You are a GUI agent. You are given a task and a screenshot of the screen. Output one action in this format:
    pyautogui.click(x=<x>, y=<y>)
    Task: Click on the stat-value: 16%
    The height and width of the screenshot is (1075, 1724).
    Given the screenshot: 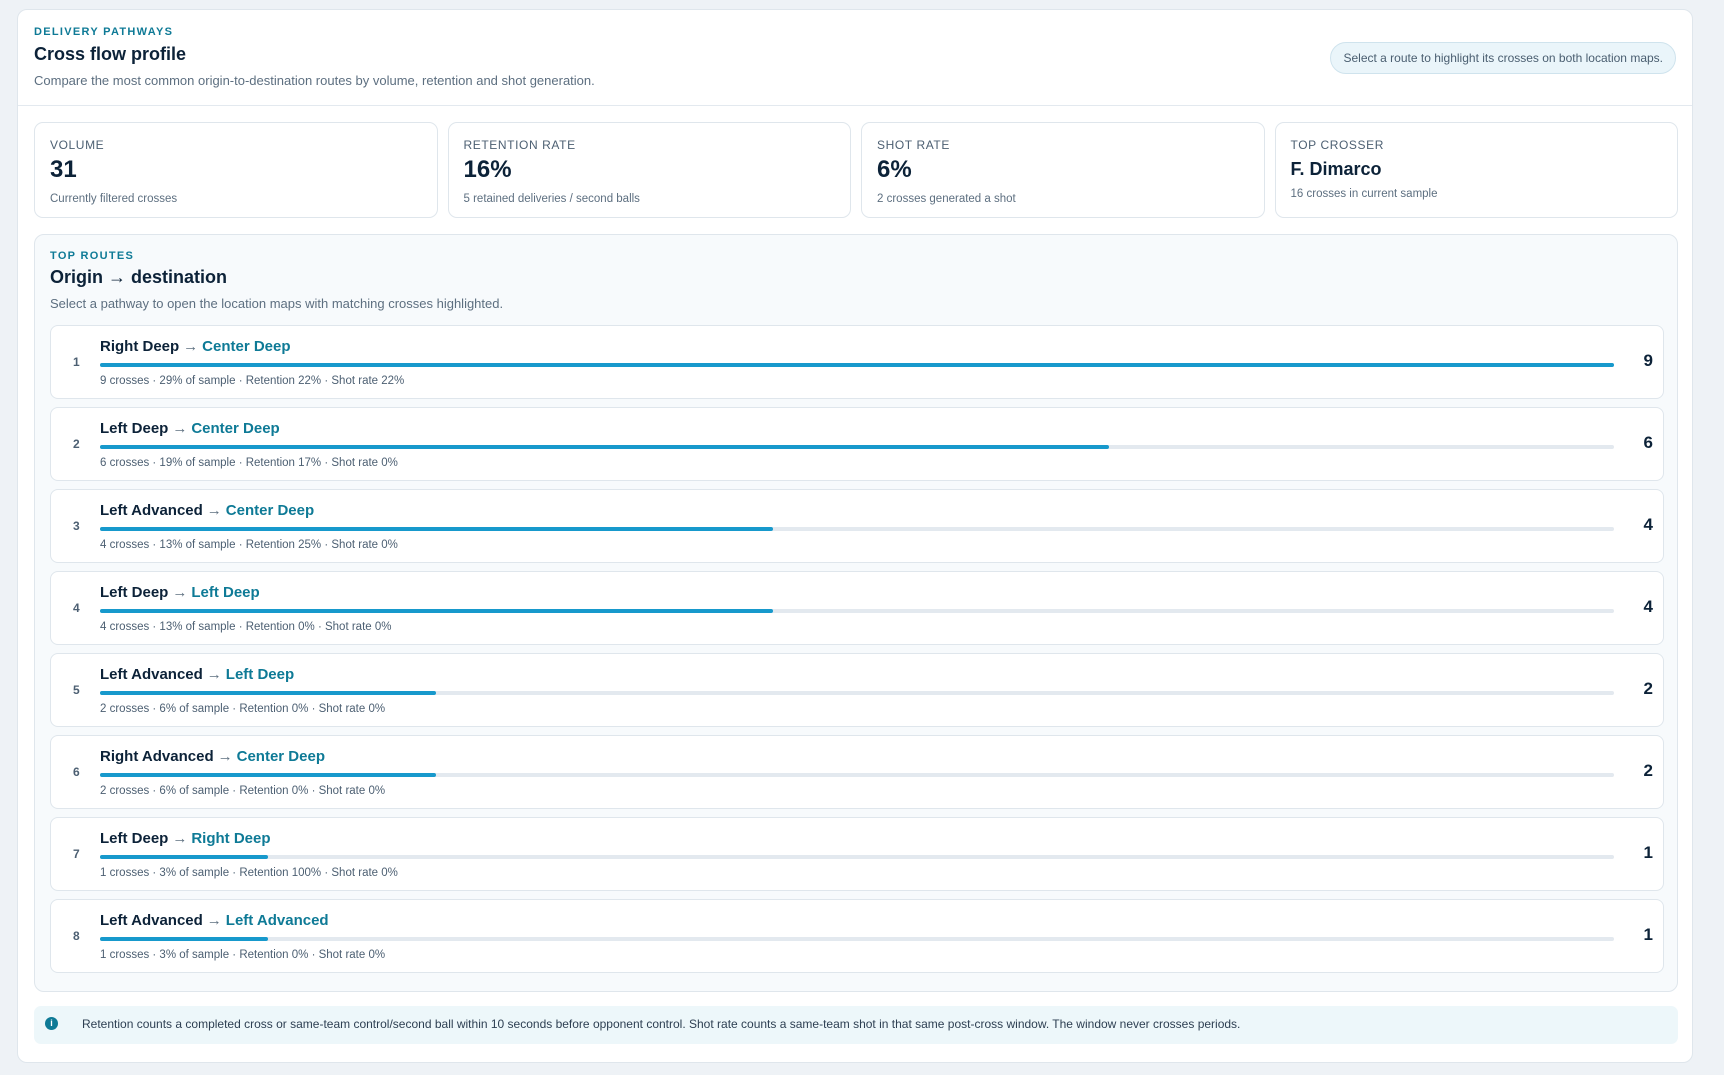 What is the action you would take?
    pyautogui.click(x=487, y=169)
    